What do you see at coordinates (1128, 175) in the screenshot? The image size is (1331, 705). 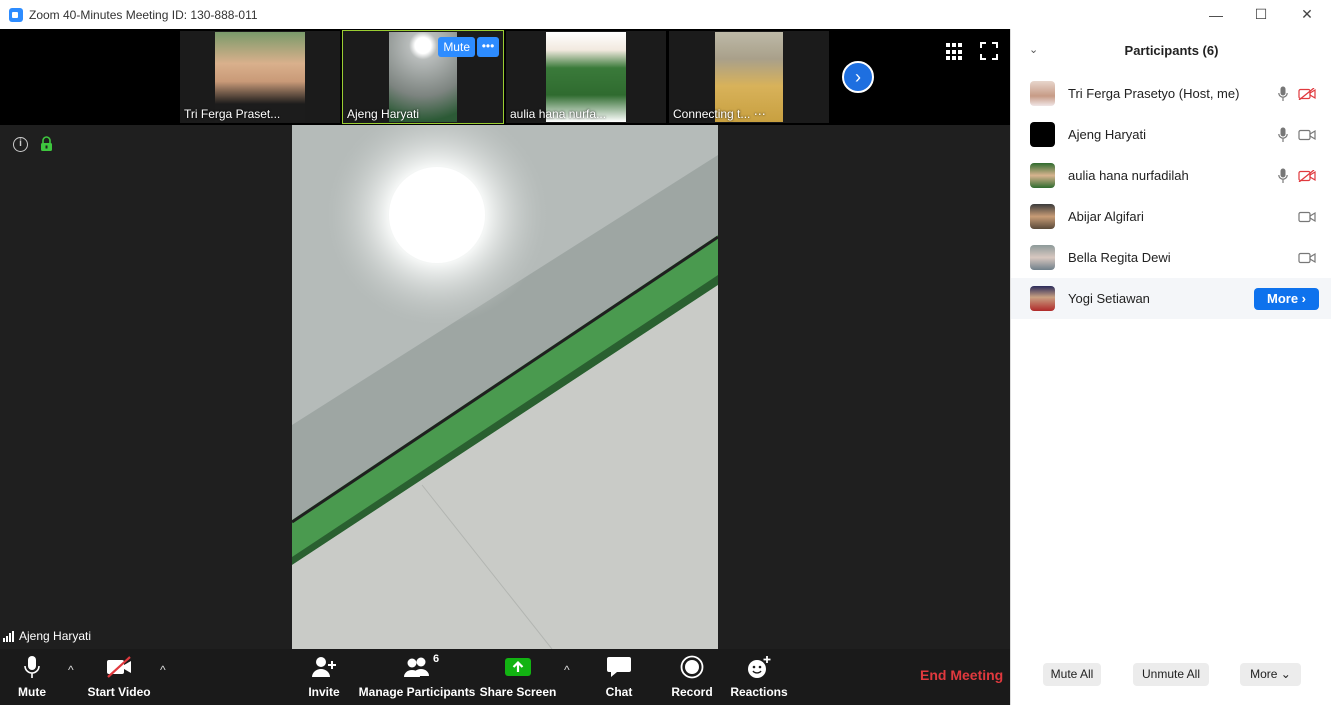 I see `participant-name: aulia hana nurfadilah` at bounding box center [1128, 175].